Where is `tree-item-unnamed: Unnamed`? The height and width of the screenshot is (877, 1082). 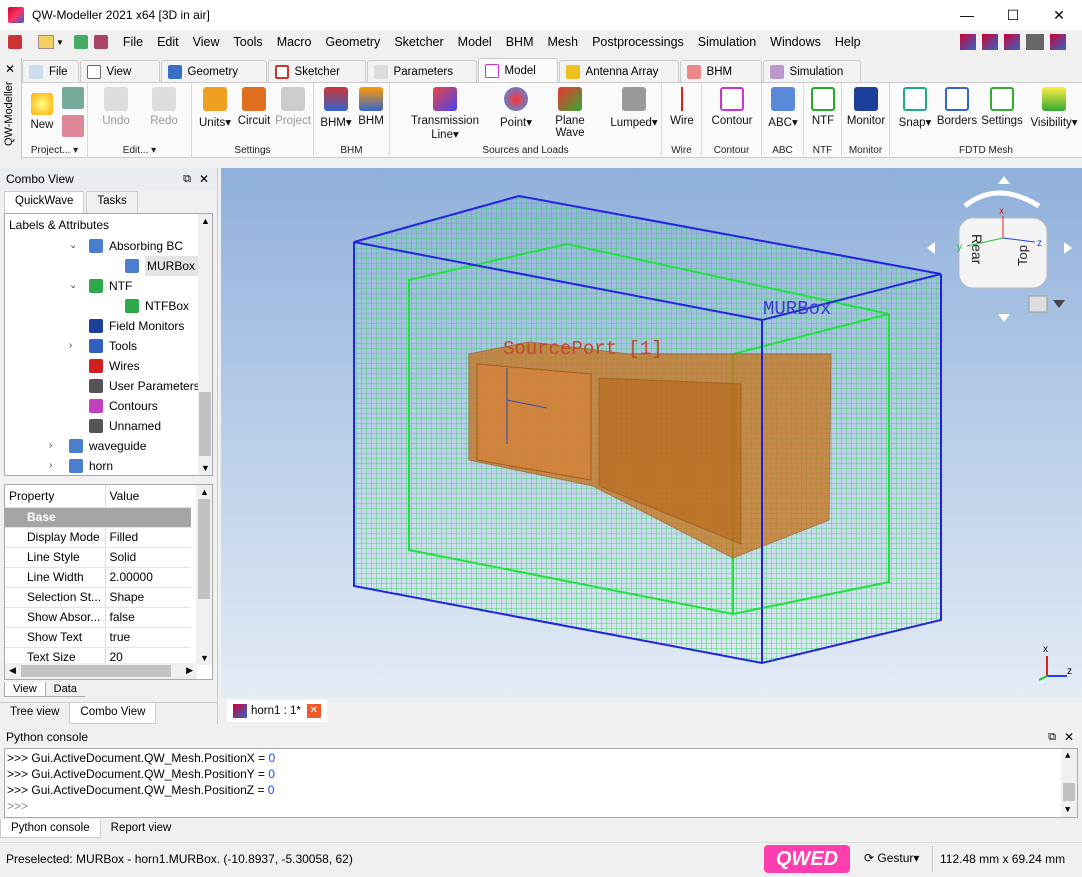 tree-item-unnamed: Unnamed is located at coordinates (108, 426).